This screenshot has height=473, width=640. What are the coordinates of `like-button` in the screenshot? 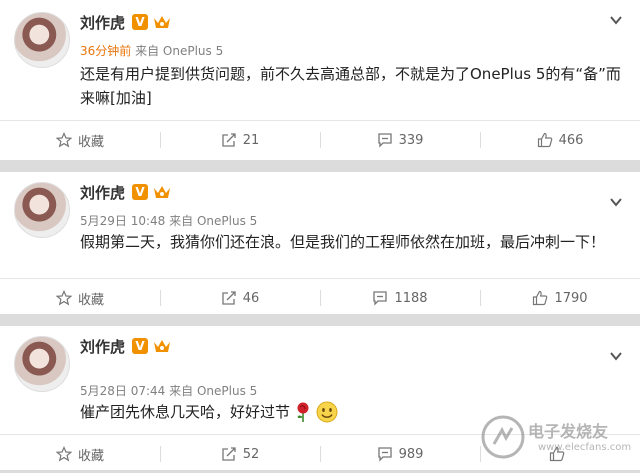 It's located at (560, 454).